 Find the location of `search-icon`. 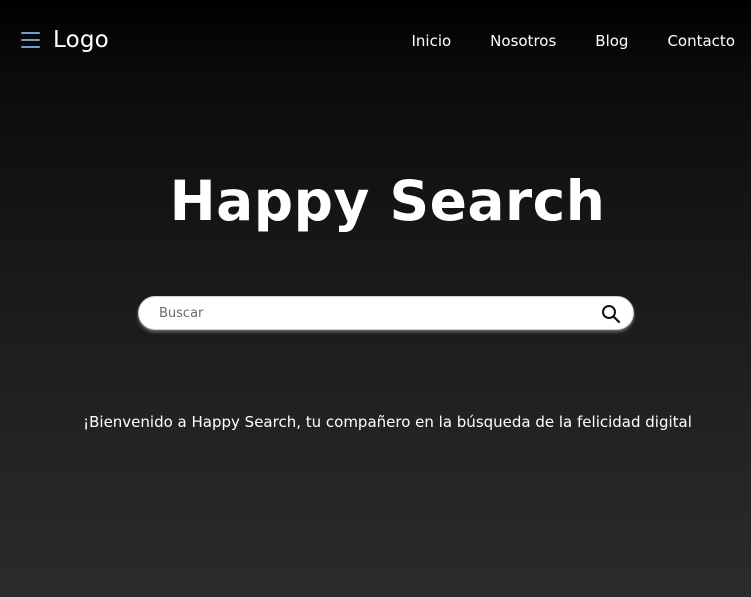

search-icon is located at coordinates (611, 314).